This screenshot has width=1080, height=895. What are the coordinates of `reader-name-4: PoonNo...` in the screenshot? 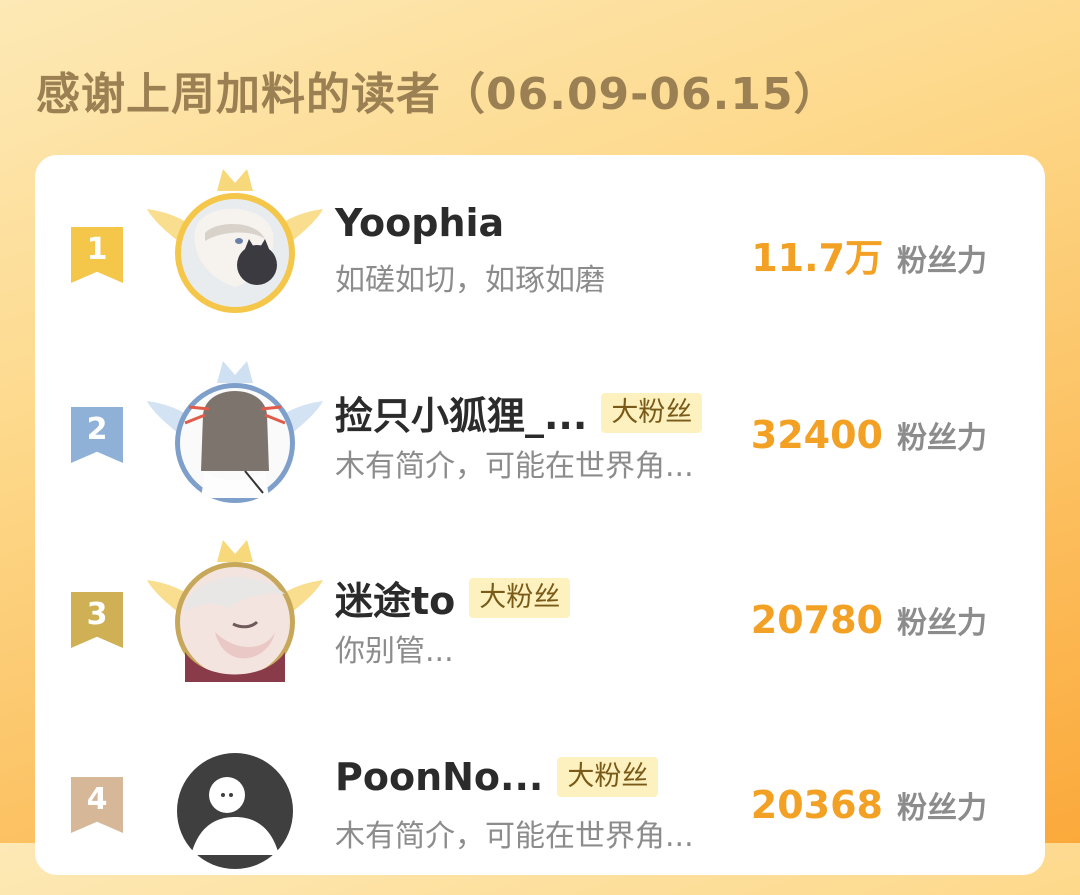 It's located at (439, 777).